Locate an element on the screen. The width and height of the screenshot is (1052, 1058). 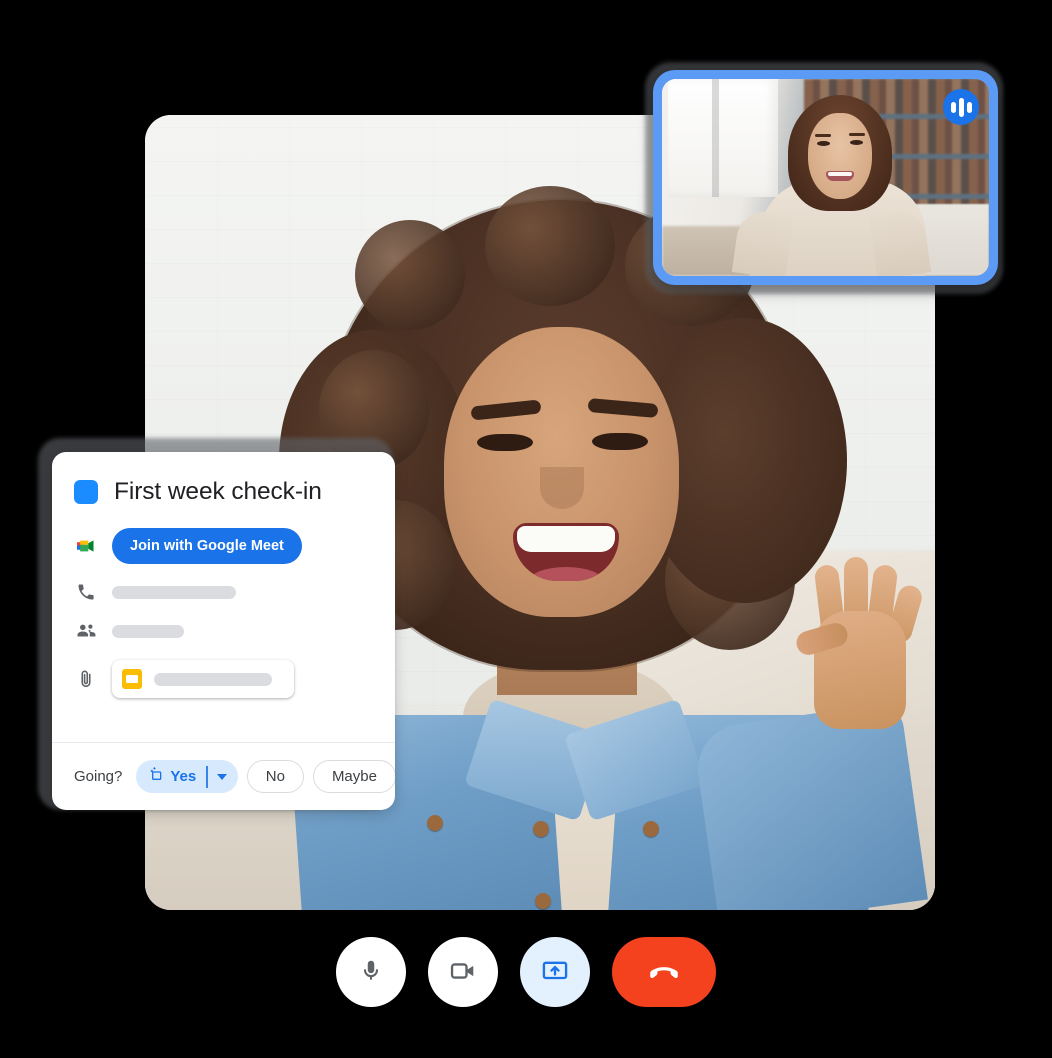
teeth is located at coordinates (566, 539).